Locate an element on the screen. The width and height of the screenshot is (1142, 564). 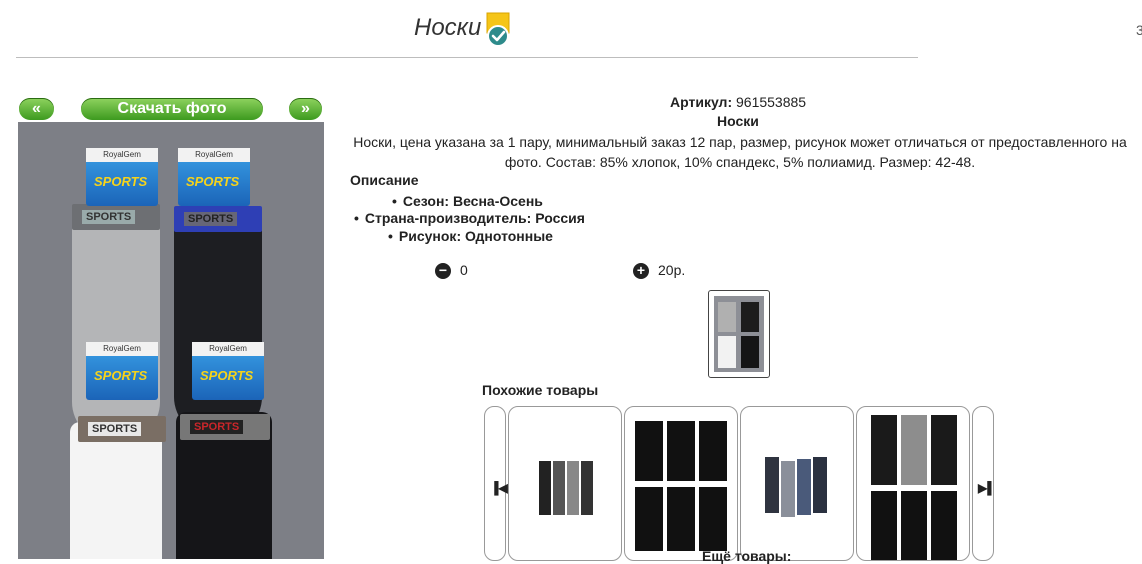
thumbnail-image is located at coordinates (739, 334).